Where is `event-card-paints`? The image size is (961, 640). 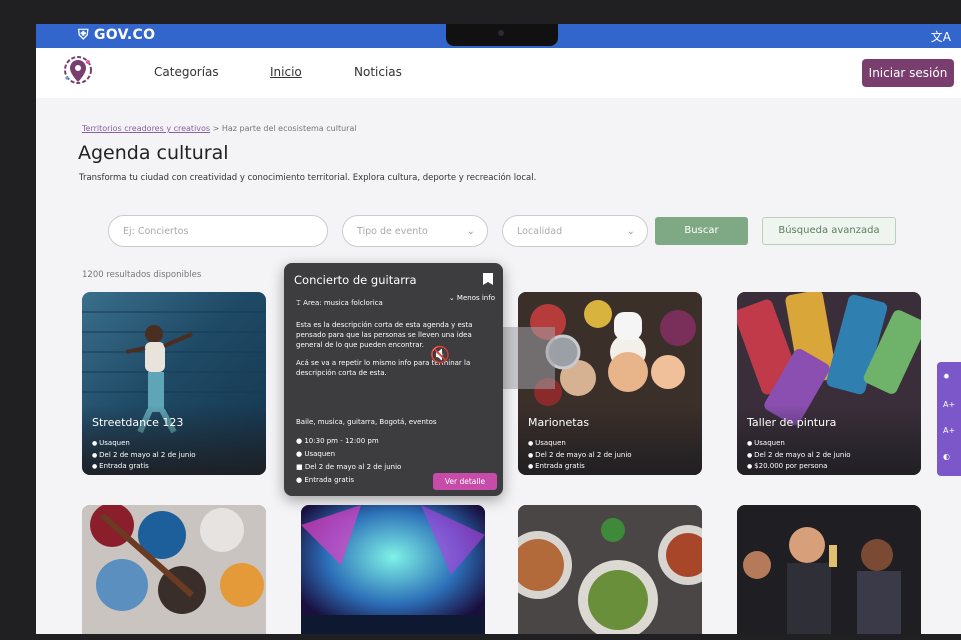 event-card-paints is located at coordinates (174, 569).